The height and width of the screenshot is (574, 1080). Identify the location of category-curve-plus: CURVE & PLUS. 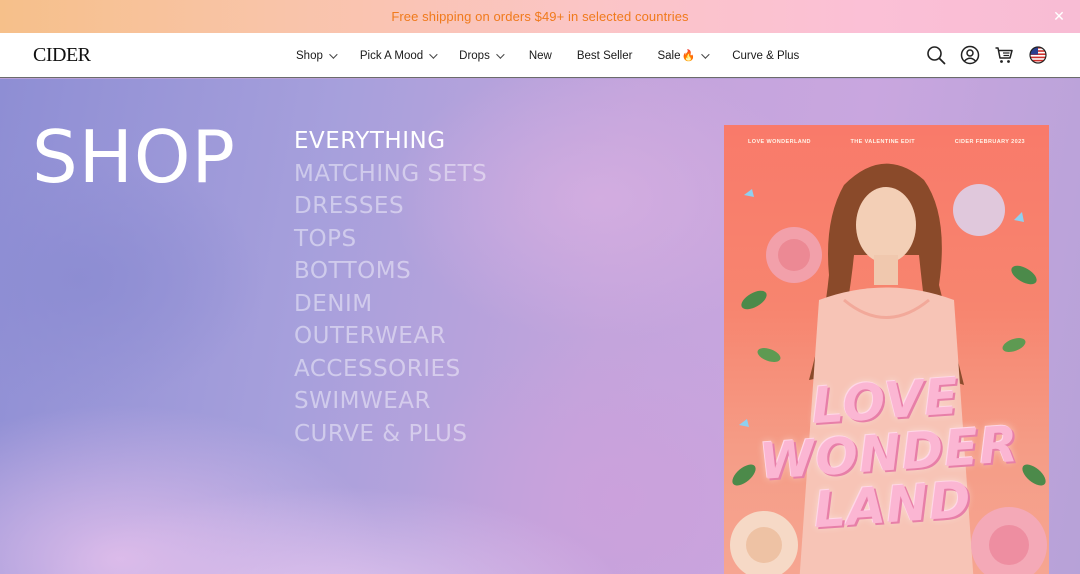
(390, 434).